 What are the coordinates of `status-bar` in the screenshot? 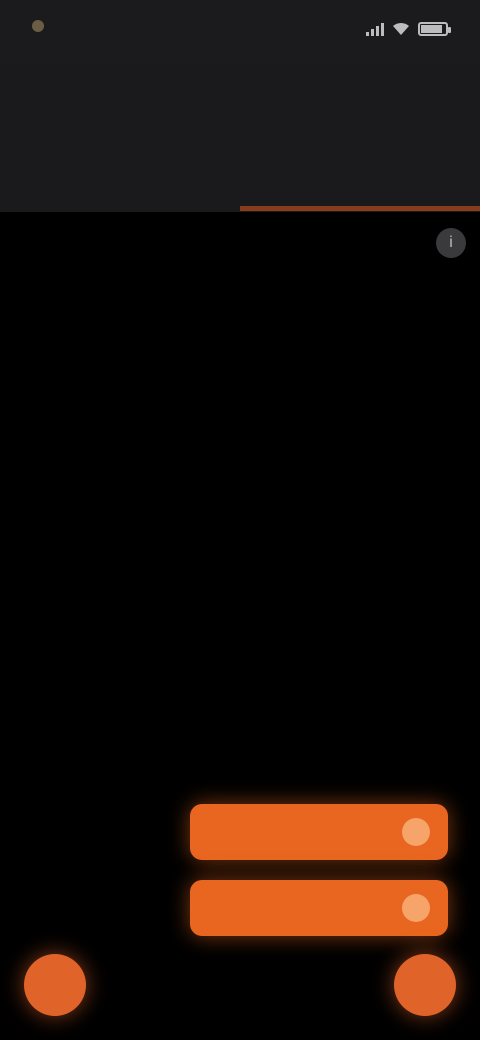 It's located at (240, 32).